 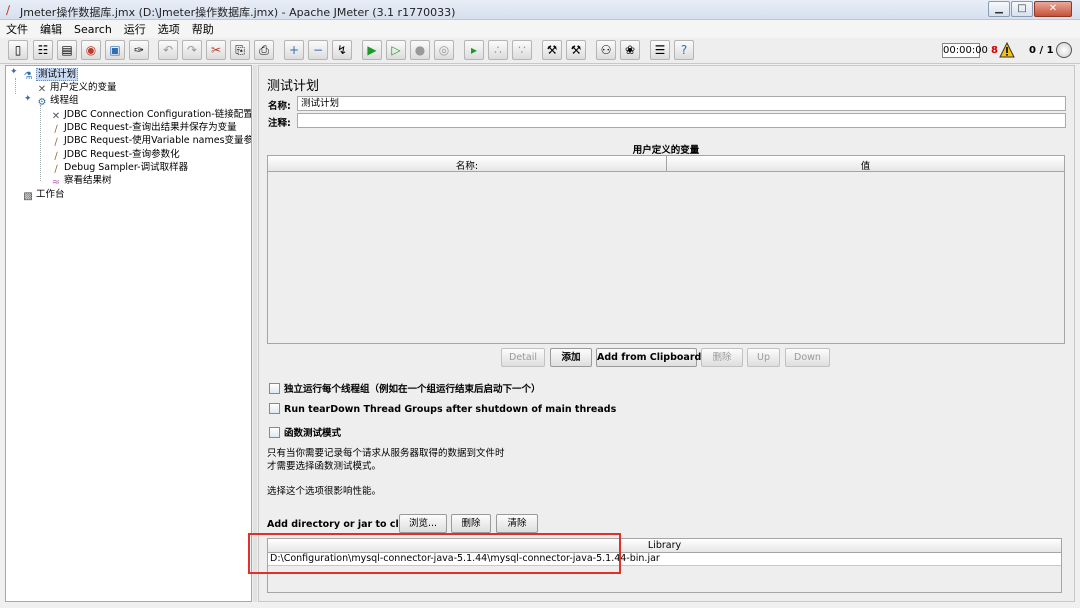 I want to click on paste-icon: ⎙, so click(x=264, y=50).